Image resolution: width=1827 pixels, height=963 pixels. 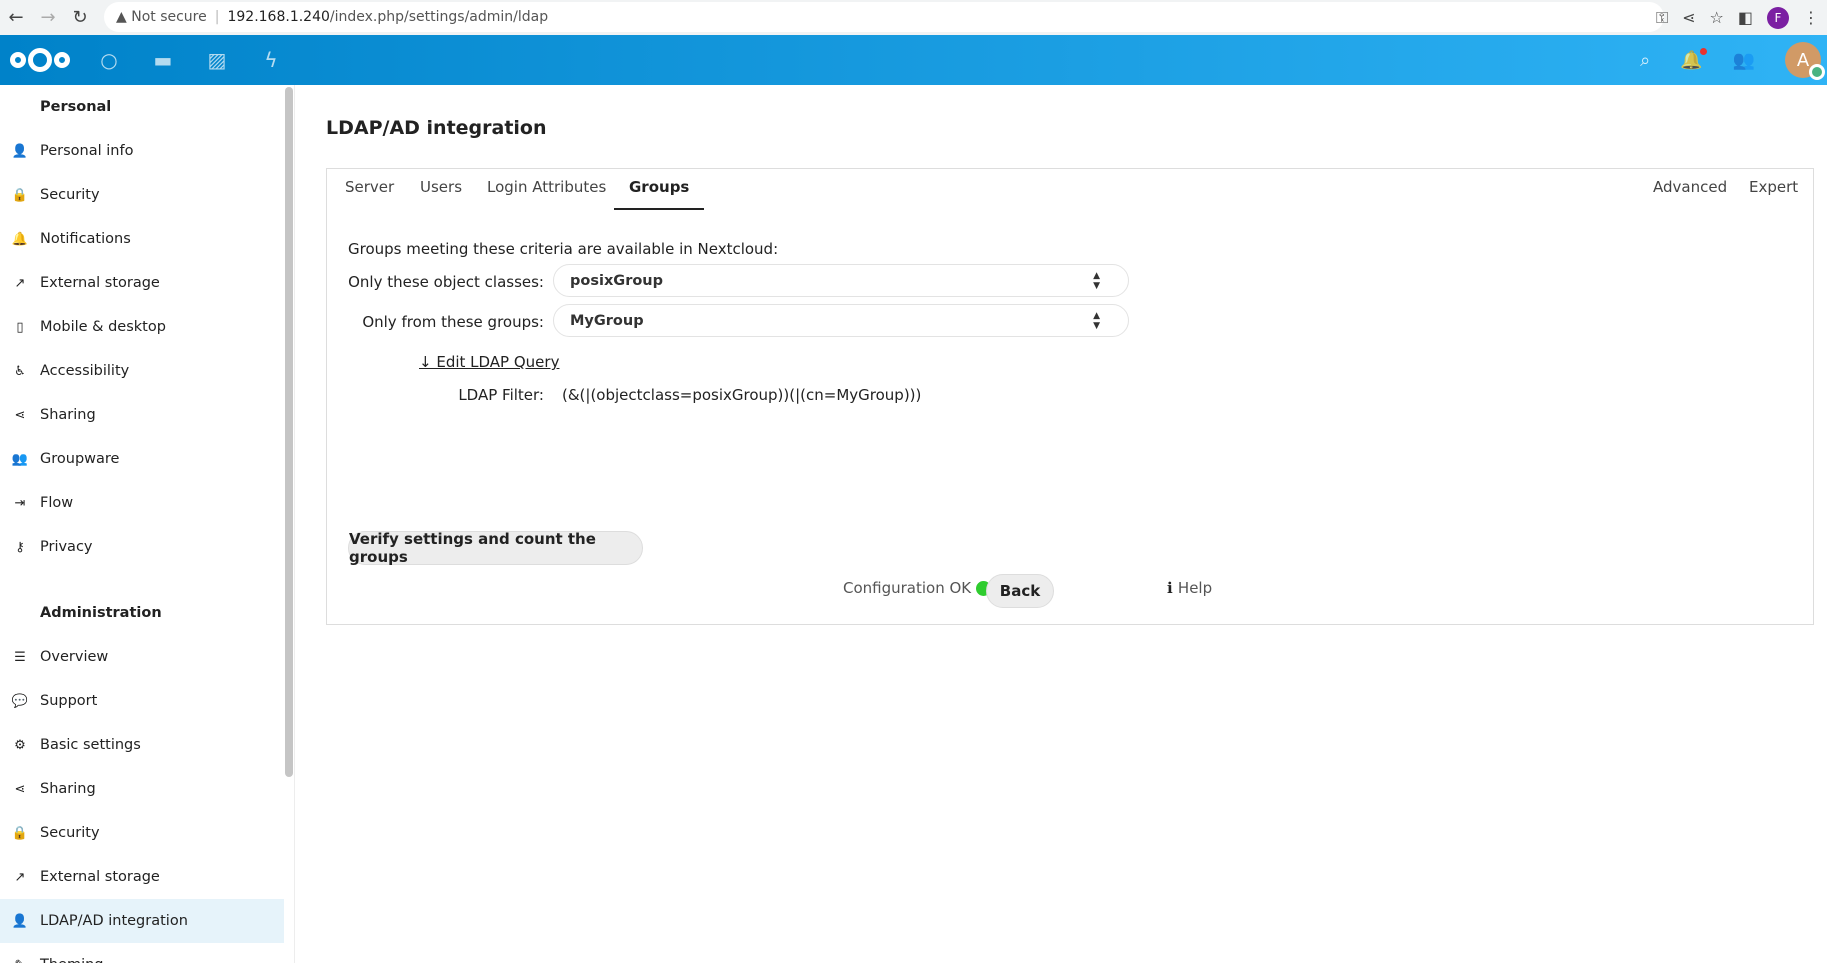 I want to click on gear-icon: ⚙, so click(x=20, y=745).